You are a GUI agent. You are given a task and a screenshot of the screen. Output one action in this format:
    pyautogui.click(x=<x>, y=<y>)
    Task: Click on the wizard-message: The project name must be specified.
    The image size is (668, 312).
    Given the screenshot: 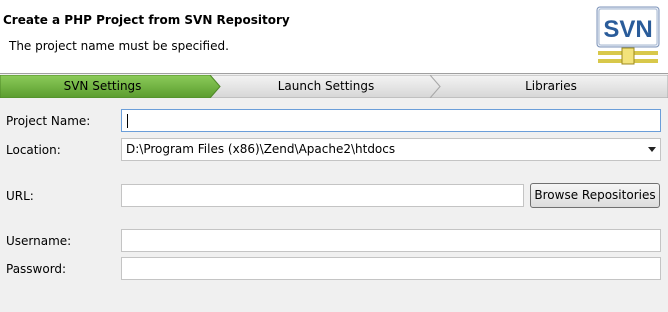 What is the action you would take?
    pyautogui.click(x=119, y=46)
    